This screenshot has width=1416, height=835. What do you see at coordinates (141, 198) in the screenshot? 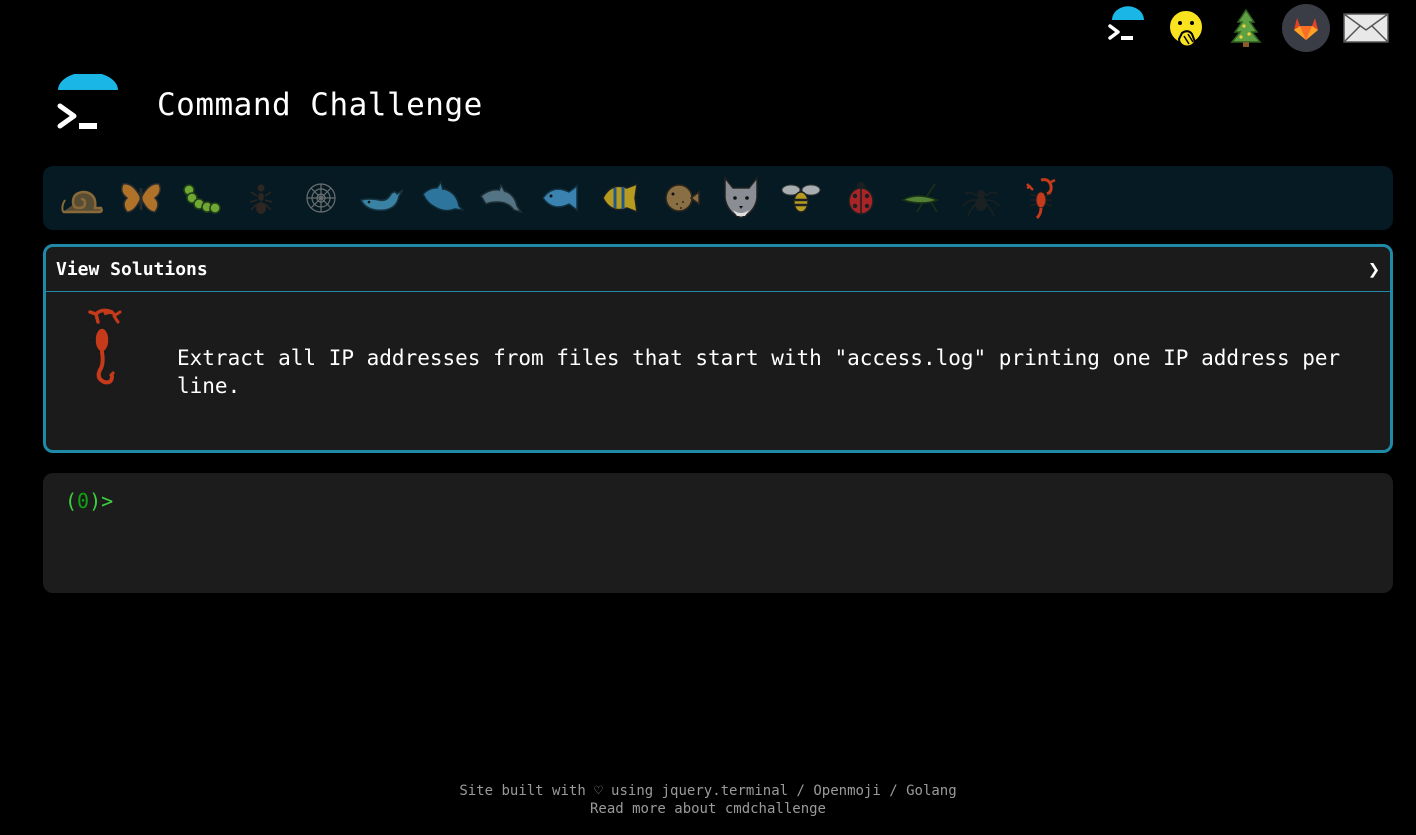
I see `butterfly-icon` at bounding box center [141, 198].